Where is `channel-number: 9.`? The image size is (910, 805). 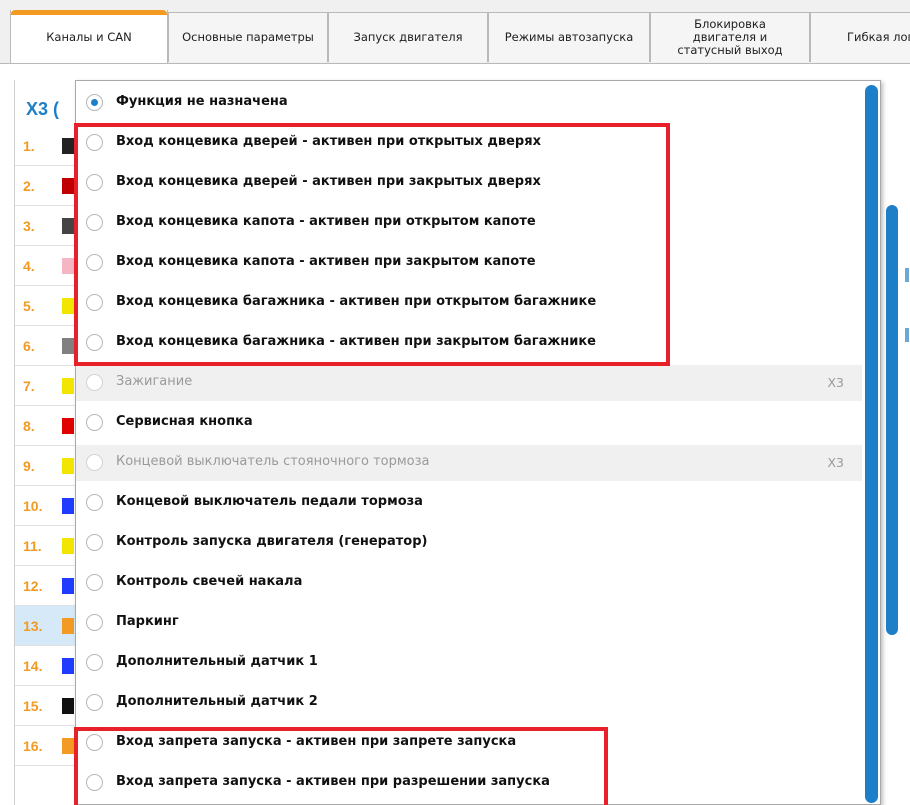
channel-number: 9. is located at coordinates (29, 466).